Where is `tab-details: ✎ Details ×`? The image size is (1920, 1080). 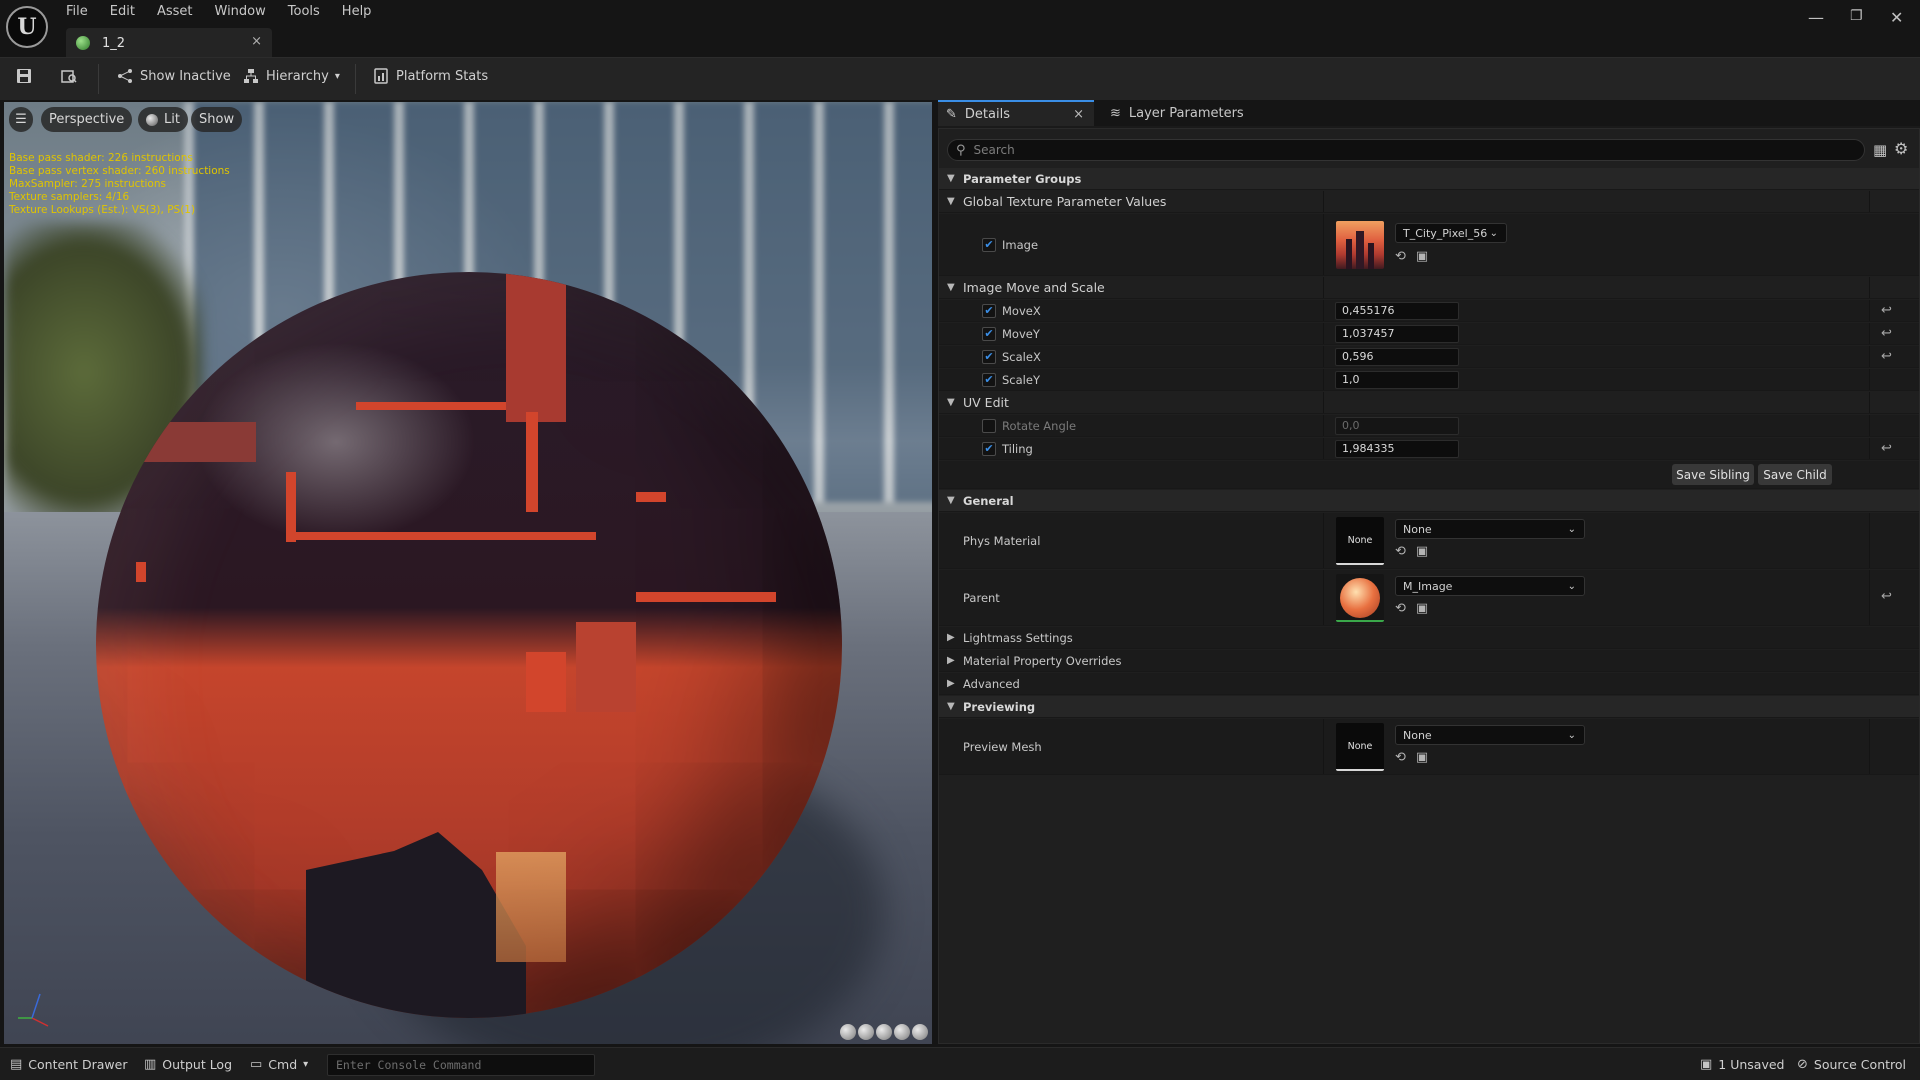
tab-details: ✎ Details × is located at coordinates (1016, 113).